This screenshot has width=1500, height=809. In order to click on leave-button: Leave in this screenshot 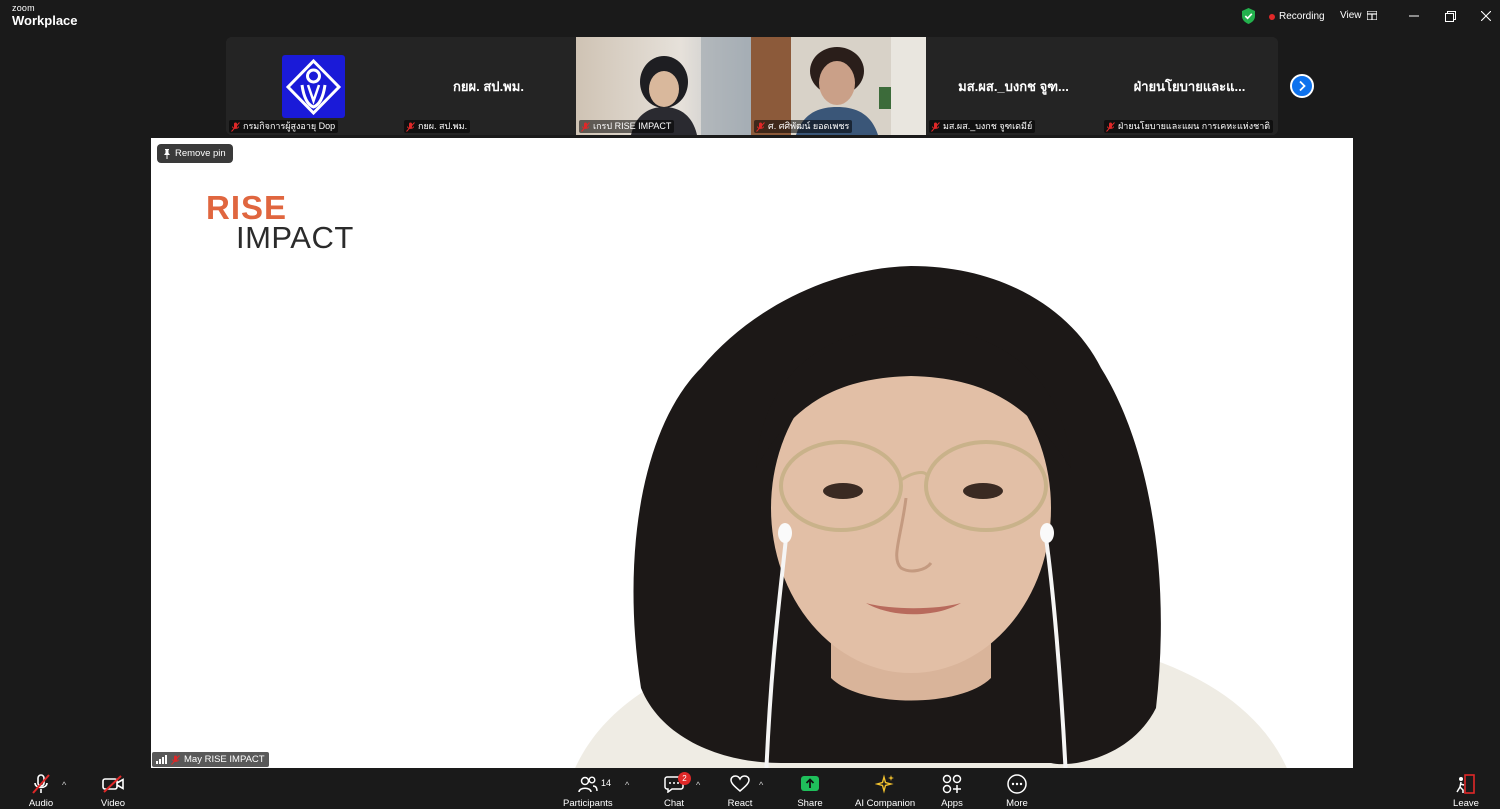, I will do `click(1466, 791)`.